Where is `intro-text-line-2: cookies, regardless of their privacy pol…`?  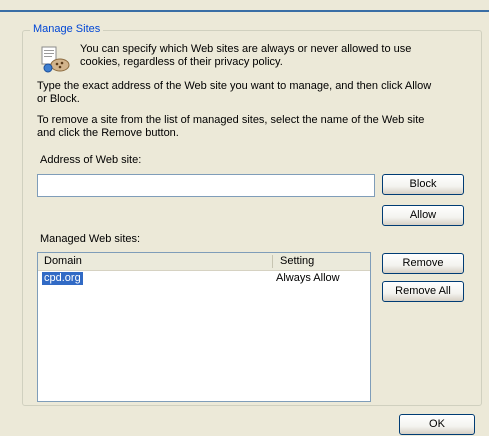 intro-text-line-2: cookies, regardless of their privacy pol… is located at coordinates (181, 62).